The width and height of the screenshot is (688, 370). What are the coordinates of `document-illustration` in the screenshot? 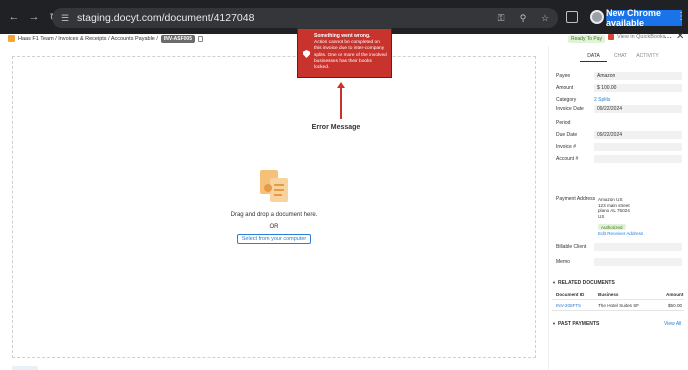 It's located at (274, 186).